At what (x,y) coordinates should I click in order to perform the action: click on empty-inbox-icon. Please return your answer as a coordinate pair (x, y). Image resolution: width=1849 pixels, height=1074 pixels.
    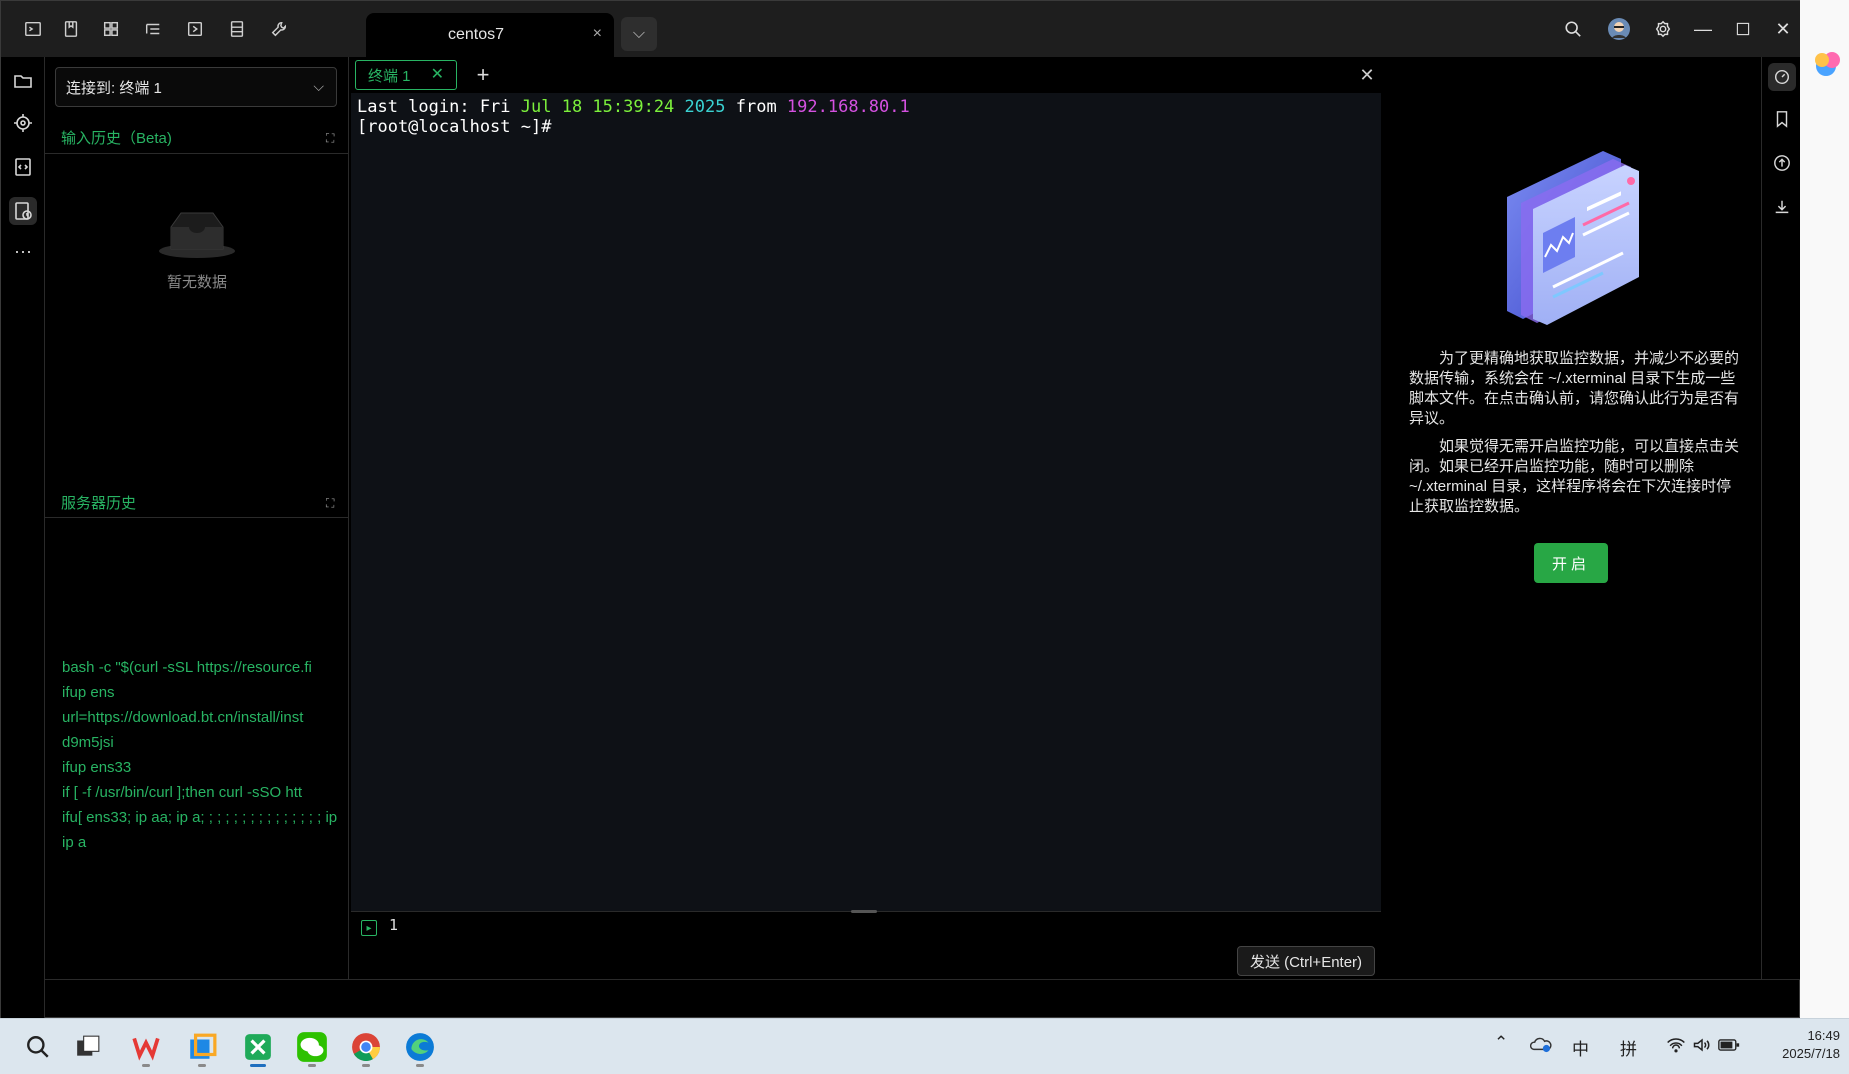
    Looking at the image, I should click on (197, 235).